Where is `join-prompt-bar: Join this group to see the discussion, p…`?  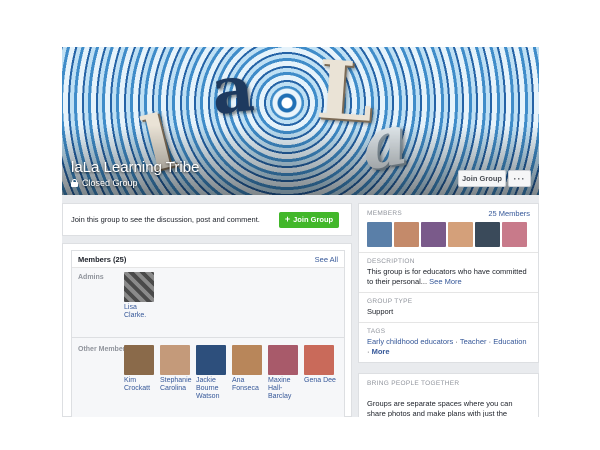 join-prompt-bar: Join this group to see the discussion, p… is located at coordinates (207, 219).